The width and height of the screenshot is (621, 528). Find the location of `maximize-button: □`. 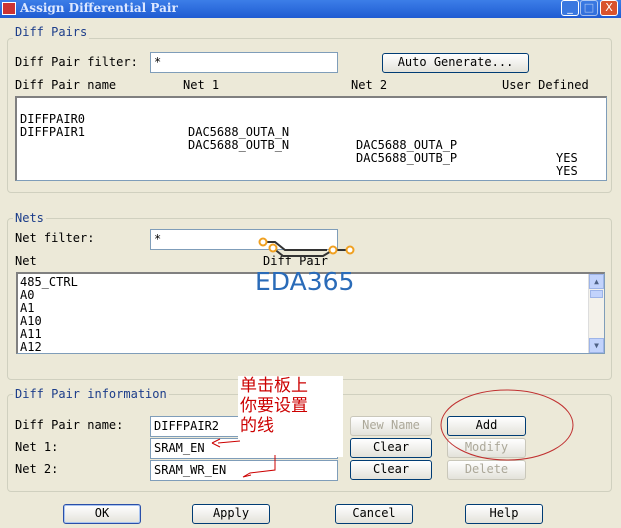

maximize-button: □ is located at coordinates (589, 8).